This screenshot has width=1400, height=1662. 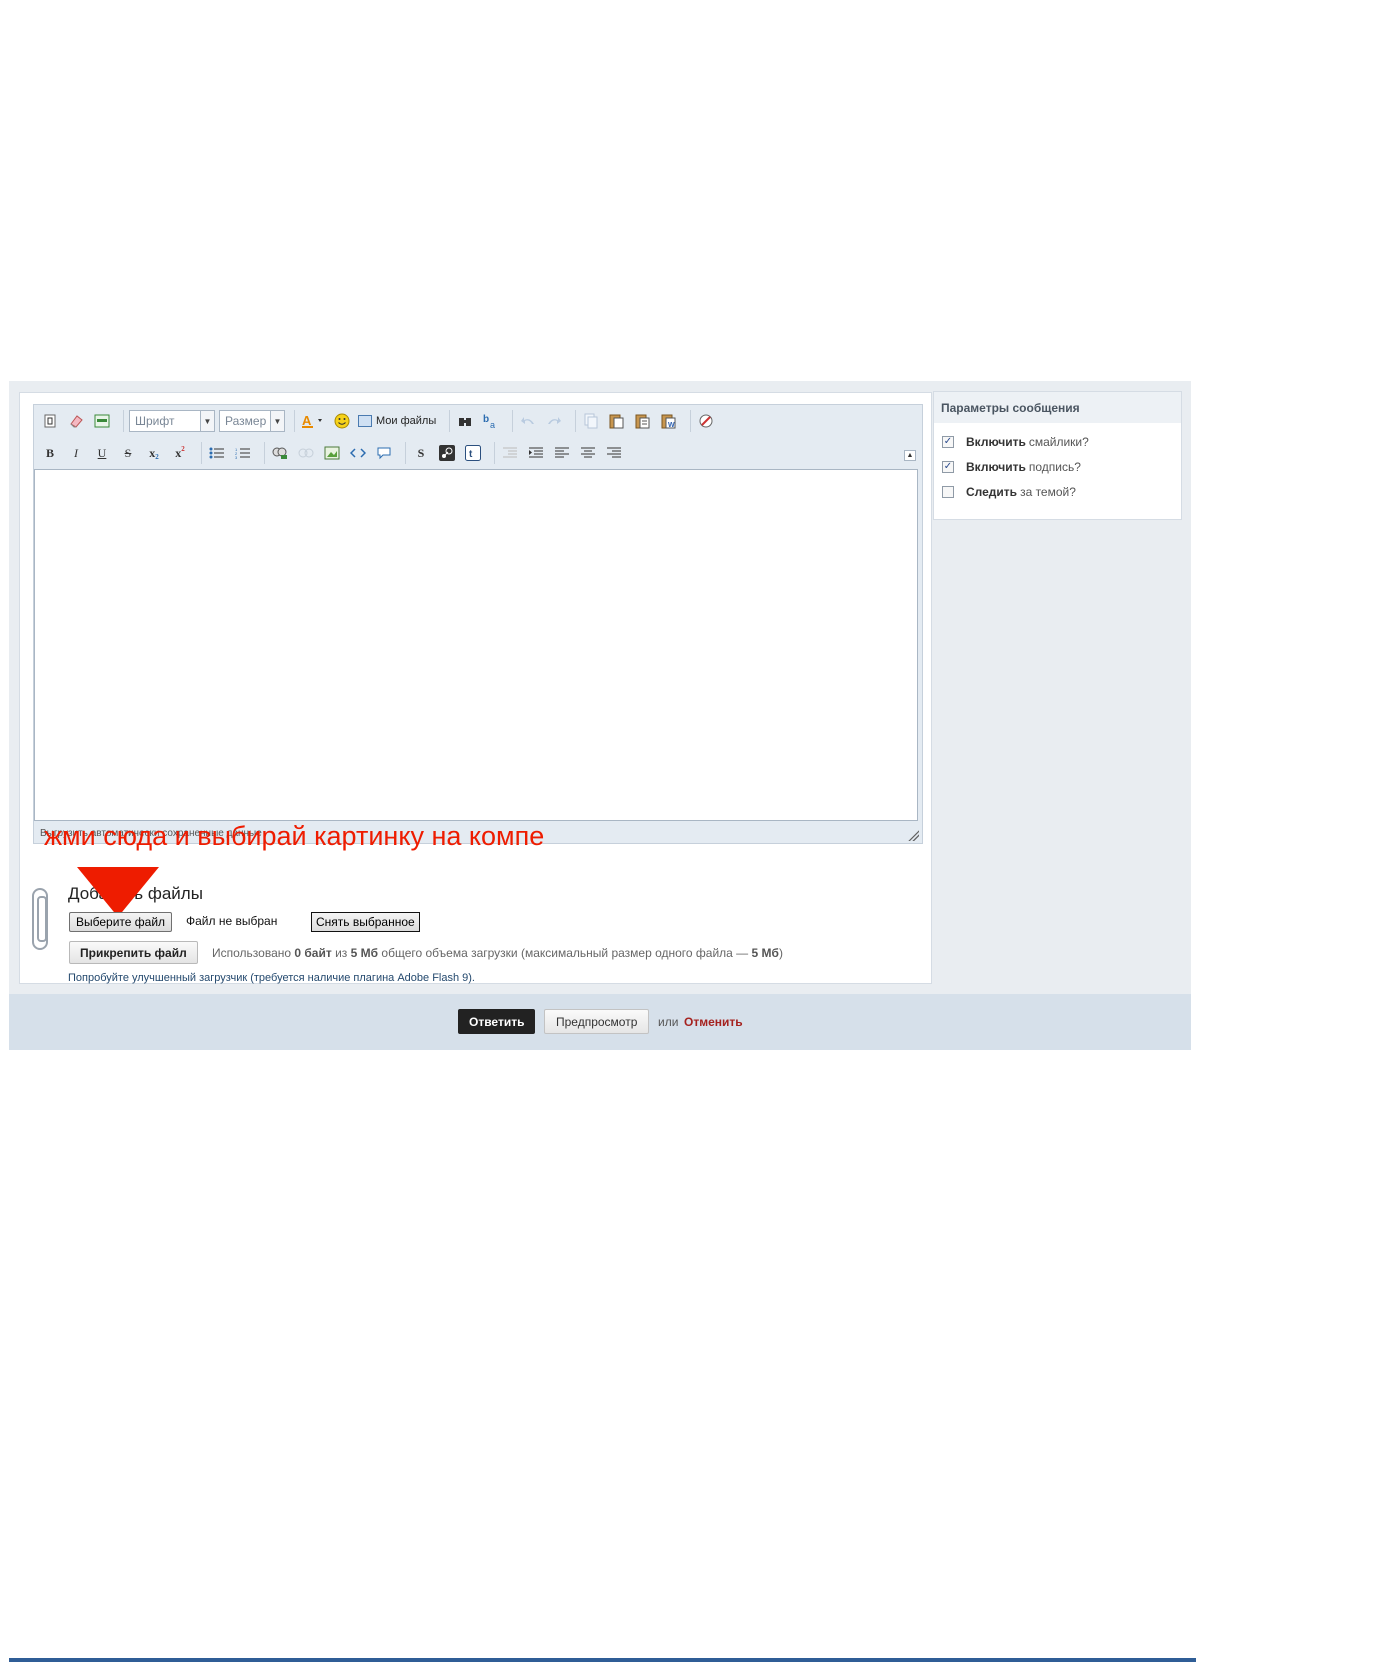 What do you see at coordinates (588, 453) in the screenshot?
I see `align-center-icon` at bounding box center [588, 453].